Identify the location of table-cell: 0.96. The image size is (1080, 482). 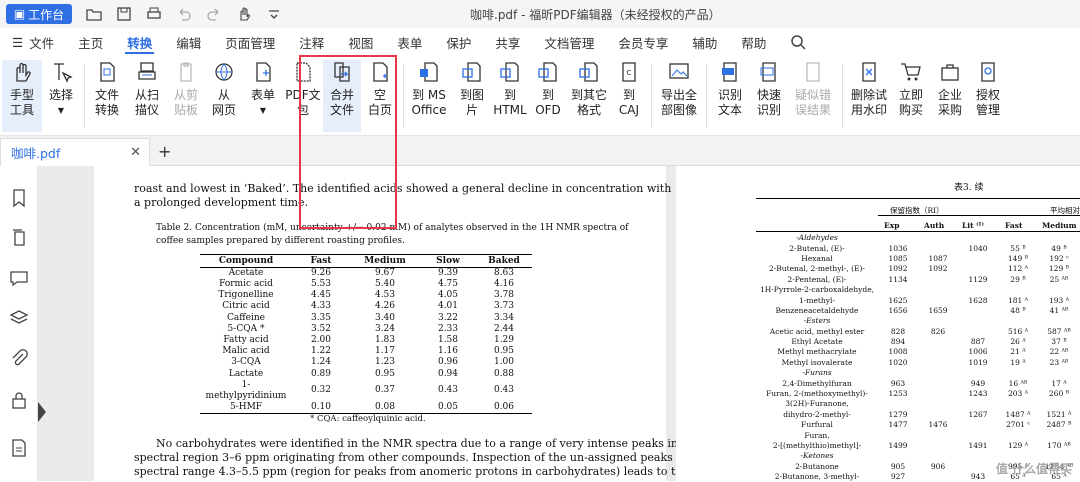
(448, 362).